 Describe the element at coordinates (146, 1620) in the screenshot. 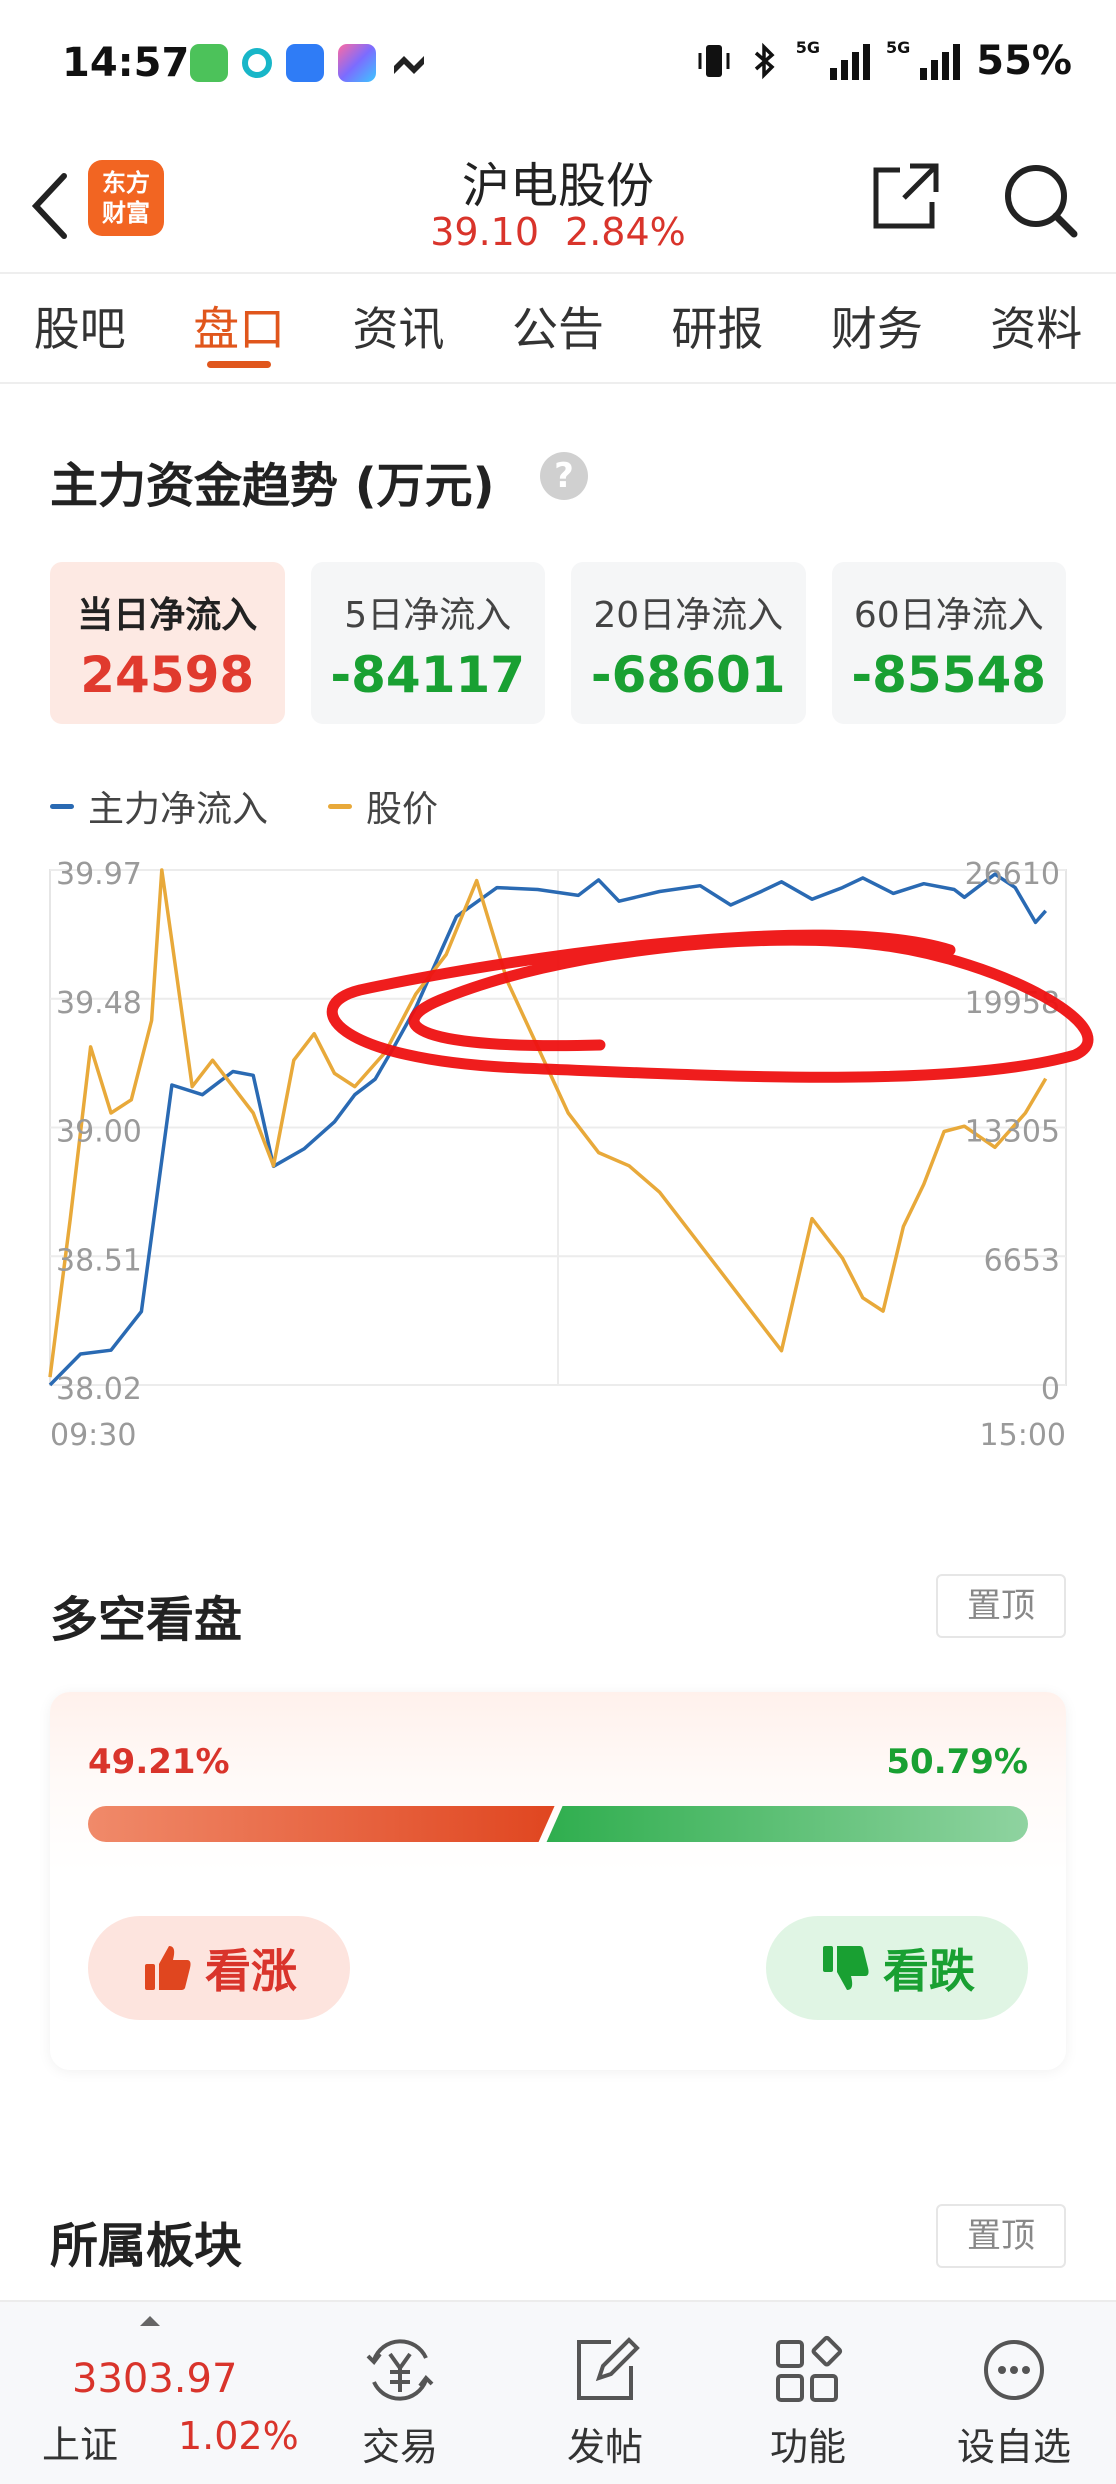

I see `long-short-title: 多空看盘` at that location.